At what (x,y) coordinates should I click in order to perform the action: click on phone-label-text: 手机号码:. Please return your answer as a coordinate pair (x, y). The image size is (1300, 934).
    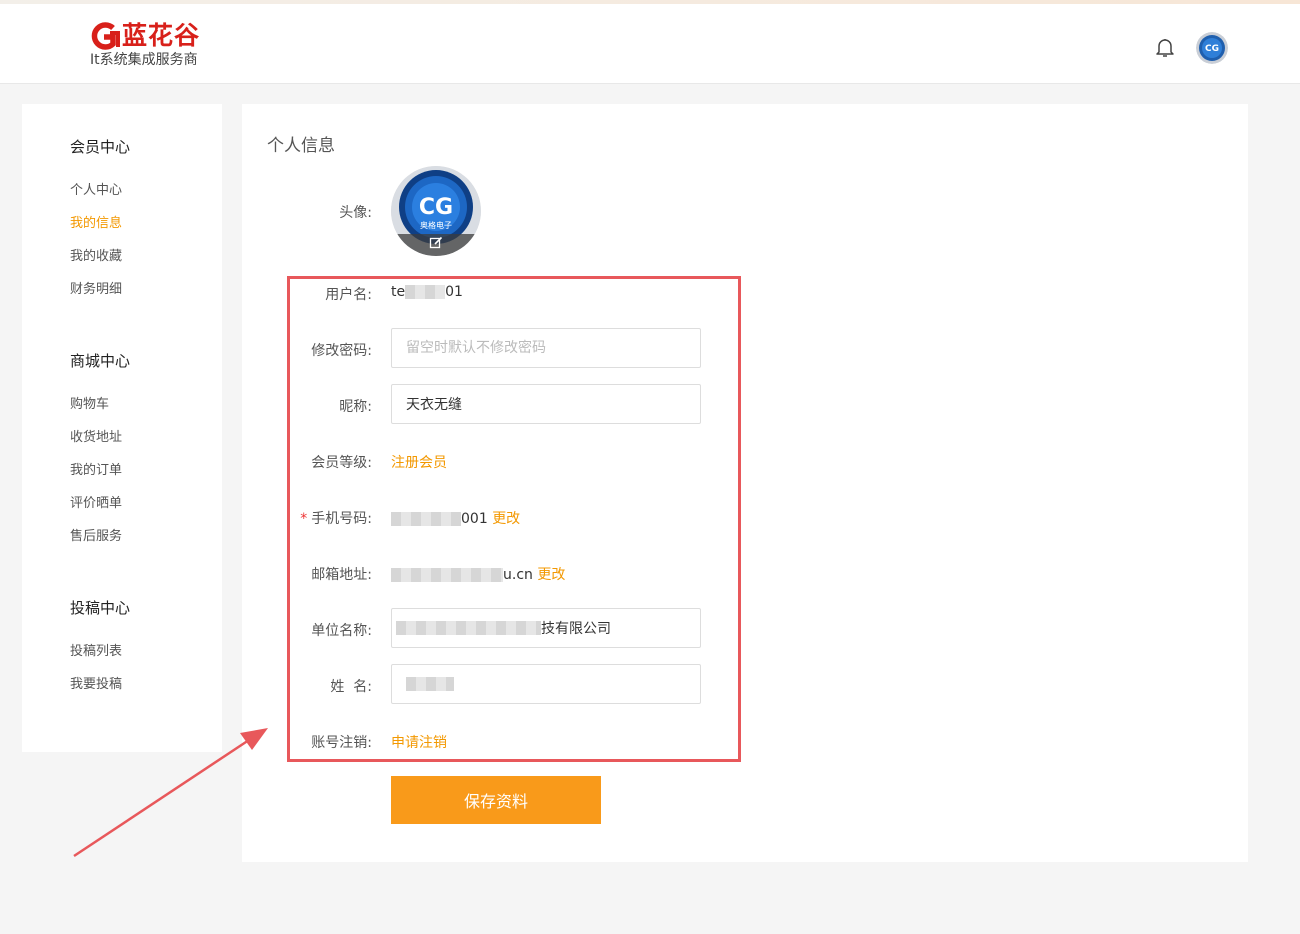
    Looking at the image, I should click on (341, 519).